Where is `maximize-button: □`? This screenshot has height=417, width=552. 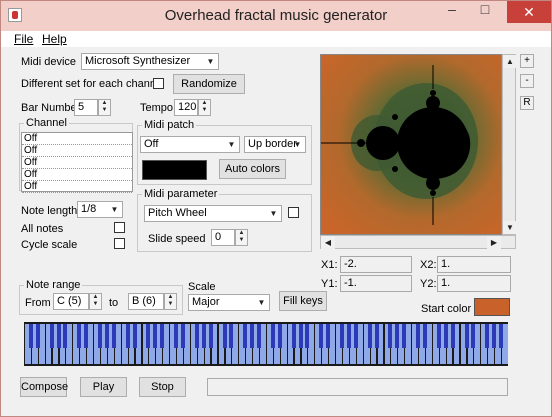 maximize-button: □ is located at coordinates (485, 12).